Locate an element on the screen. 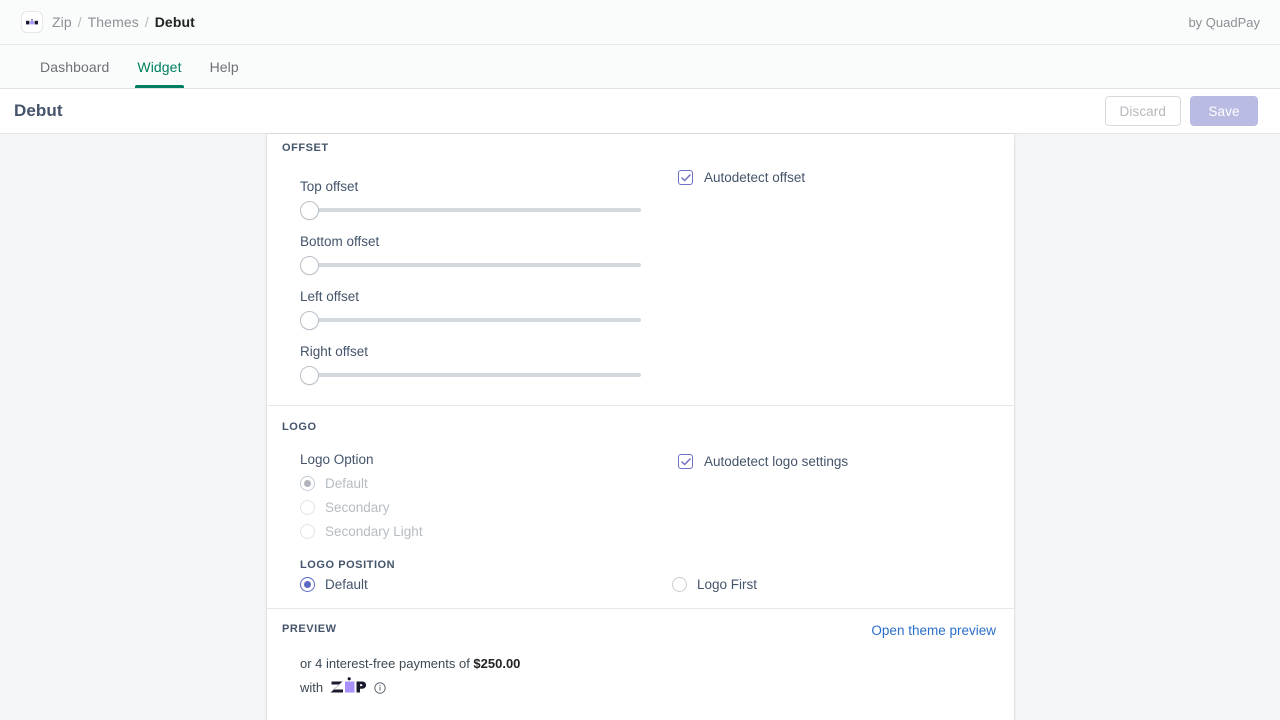 This screenshot has width=1280, height=720. autodetect-logo-checkbox is located at coordinates (685, 461).